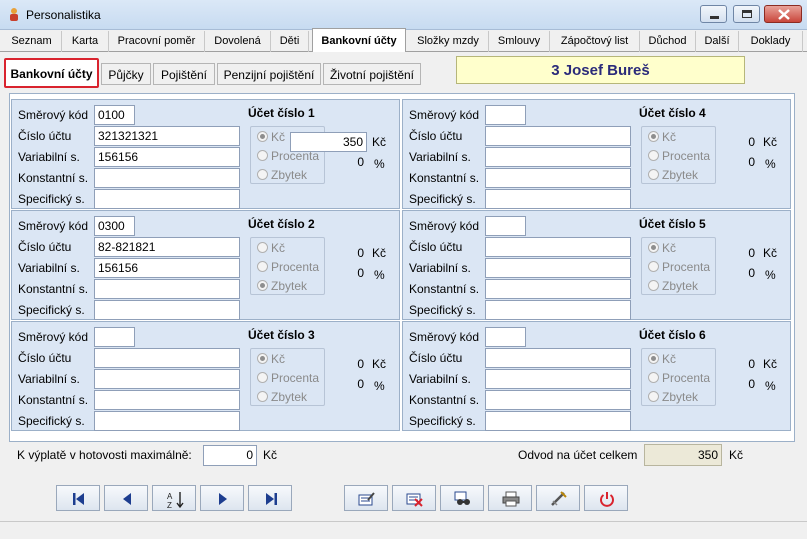  What do you see at coordinates (360, 364) in the screenshot?
I see `amount-value-3: 0` at bounding box center [360, 364].